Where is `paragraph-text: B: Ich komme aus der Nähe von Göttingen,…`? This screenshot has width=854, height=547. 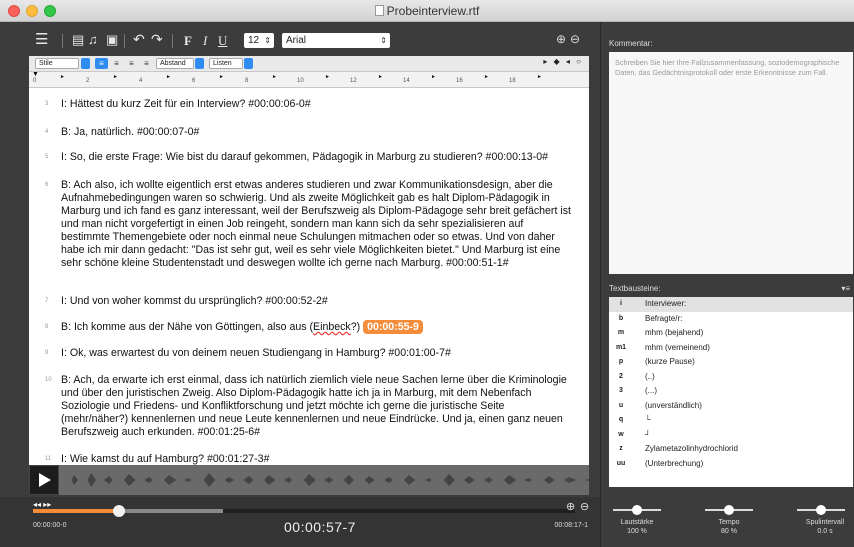
paragraph-text: B: Ich komme aus der Nähe von Göttingen,… is located at coordinates (187, 327).